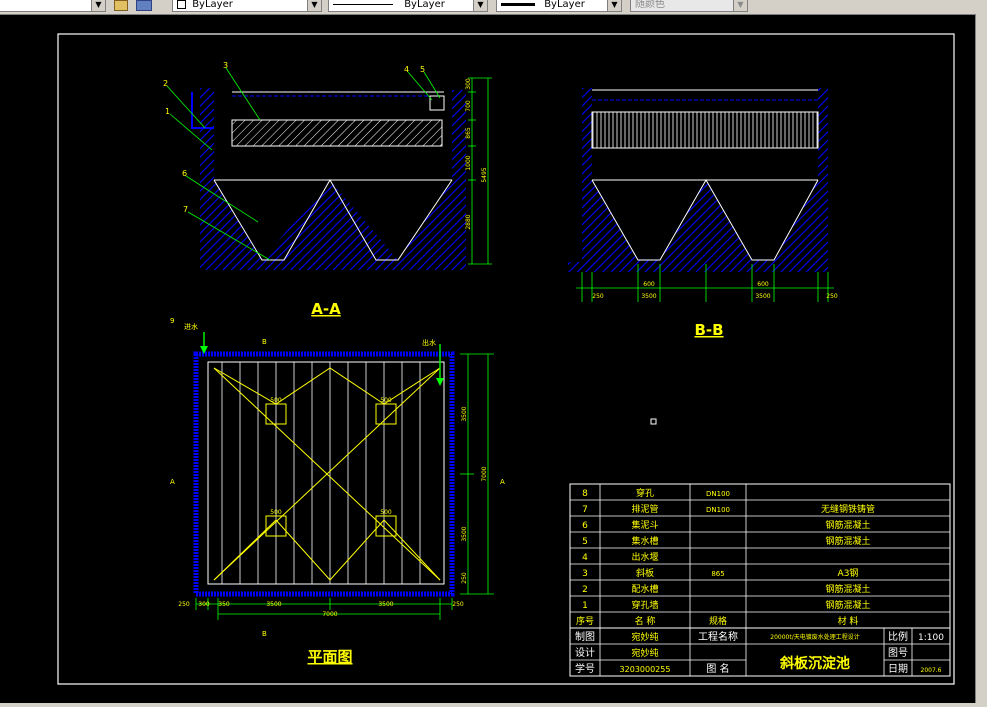  I want to click on label-student-no: 学号, so click(585, 668).